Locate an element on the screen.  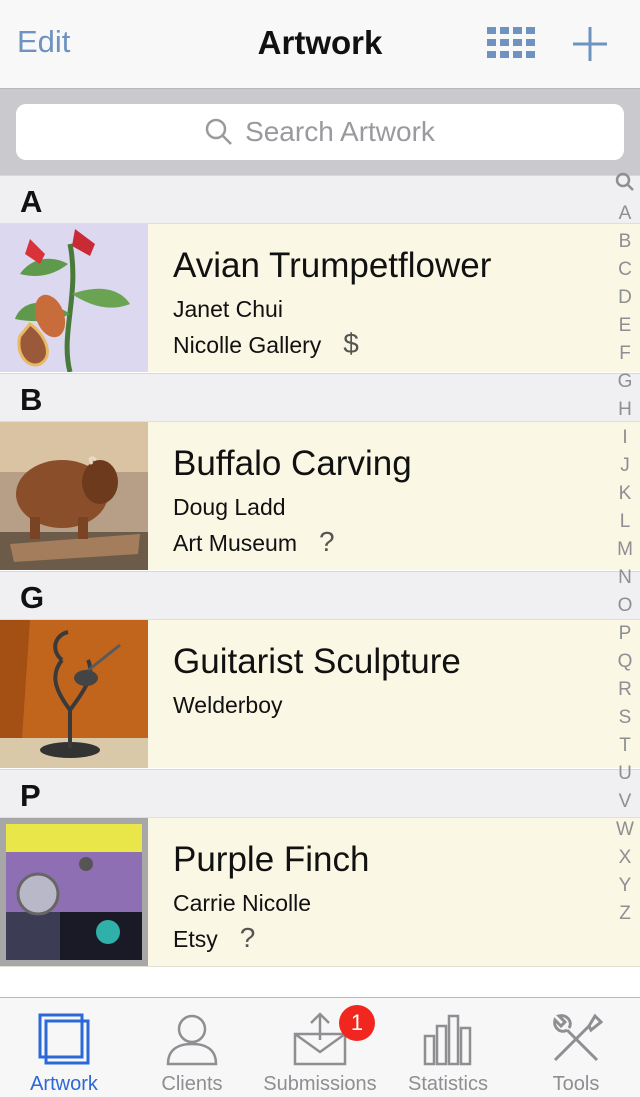
submissions-badge: 1 is located at coordinates (357, 1023).